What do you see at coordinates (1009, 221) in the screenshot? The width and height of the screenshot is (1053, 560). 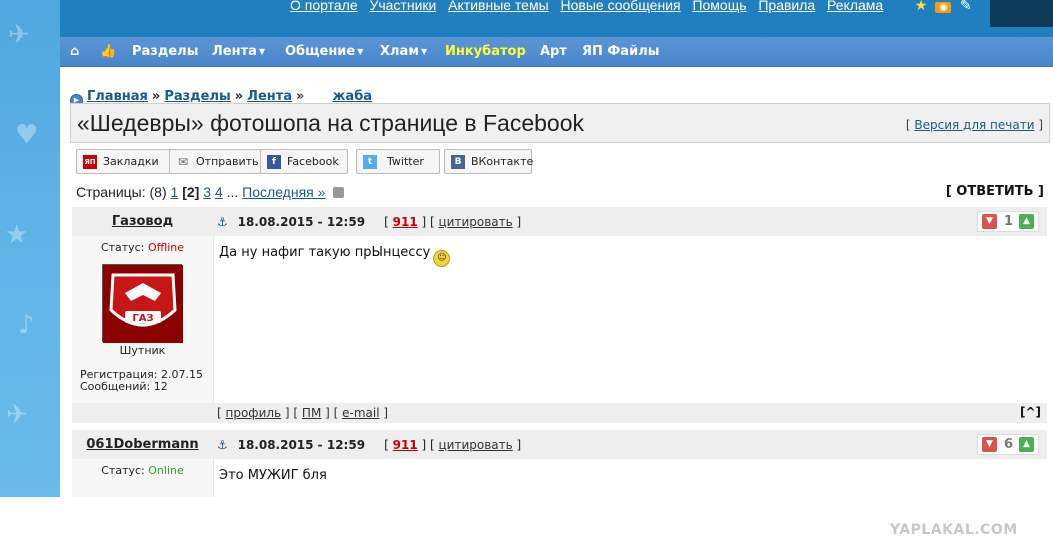 I see `rating-score: 1` at bounding box center [1009, 221].